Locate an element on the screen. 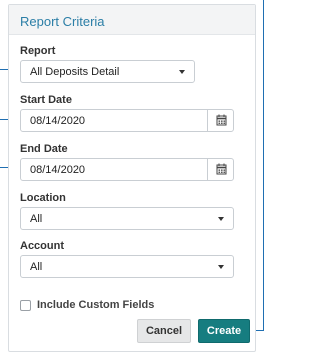 This screenshot has height=358, width=320. account-select-value: All is located at coordinates (36, 267).